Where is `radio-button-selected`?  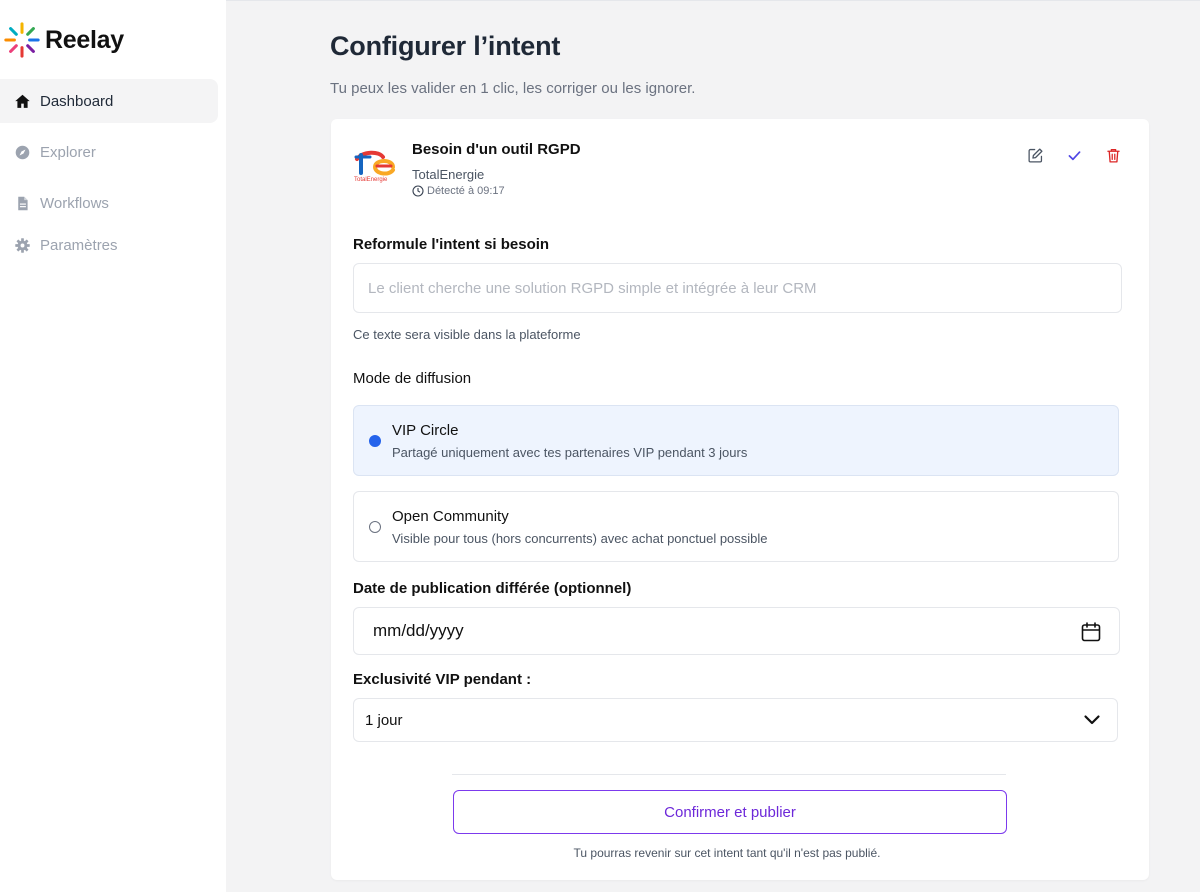
radio-button-selected is located at coordinates (375, 441).